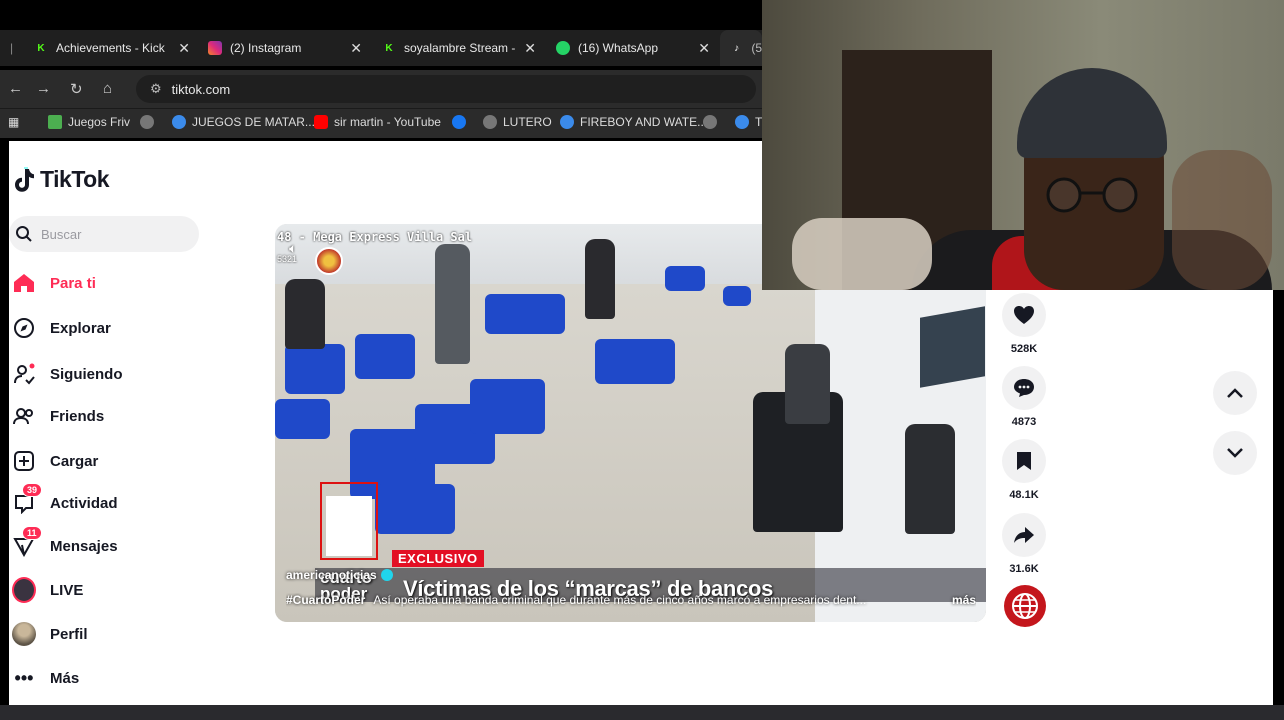 The image size is (1284, 720). What do you see at coordinates (80, 328) in the screenshot?
I see `sidebar-item-label: Explorar` at bounding box center [80, 328].